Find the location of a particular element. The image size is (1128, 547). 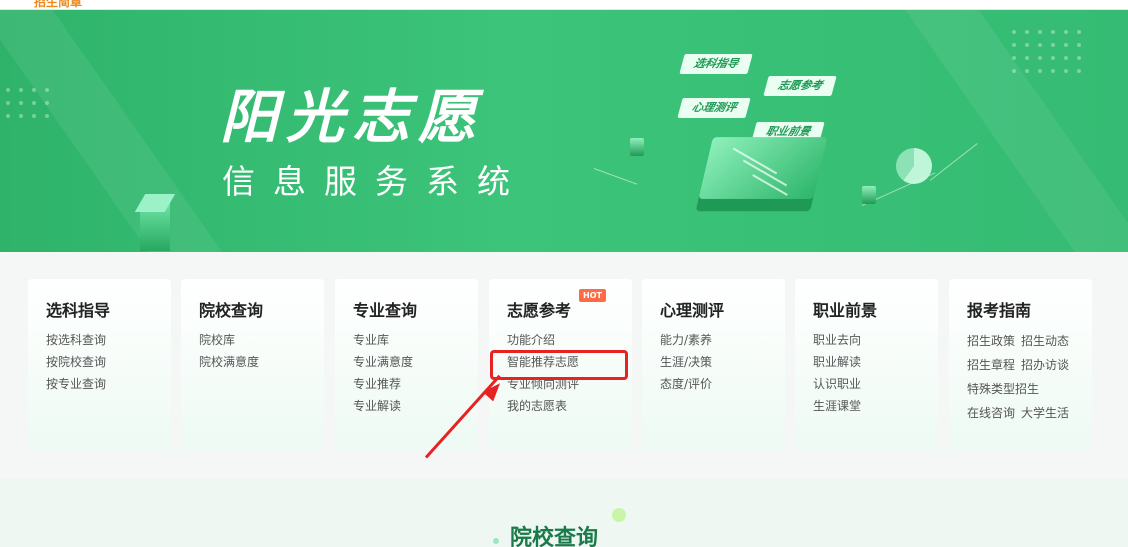

banner-decor-stripe is located at coordinates (120, 131).